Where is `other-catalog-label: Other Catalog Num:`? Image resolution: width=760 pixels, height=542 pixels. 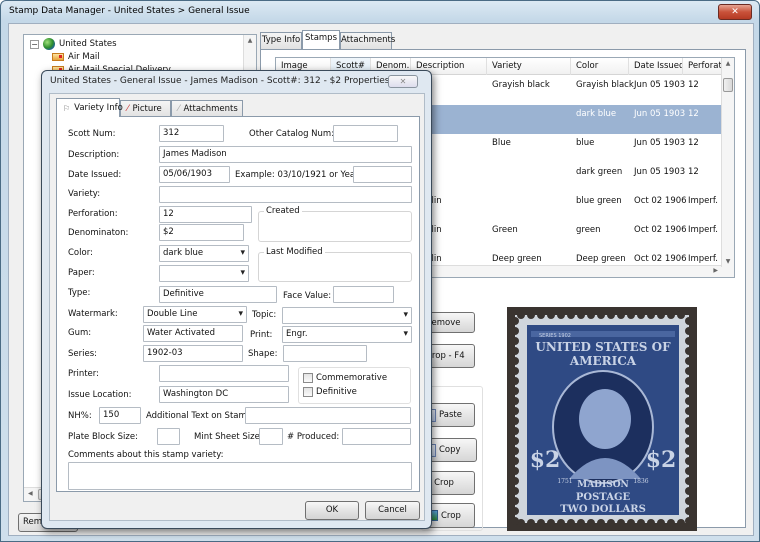 other-catalog-label: Other Catalog Num: is located at coordinates (292, 134).